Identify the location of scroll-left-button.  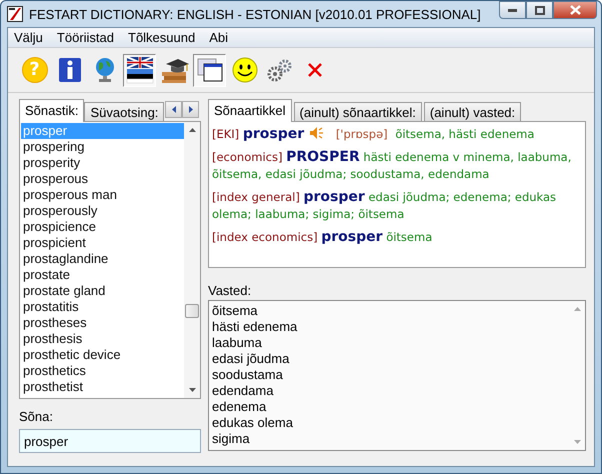
(173, 109).